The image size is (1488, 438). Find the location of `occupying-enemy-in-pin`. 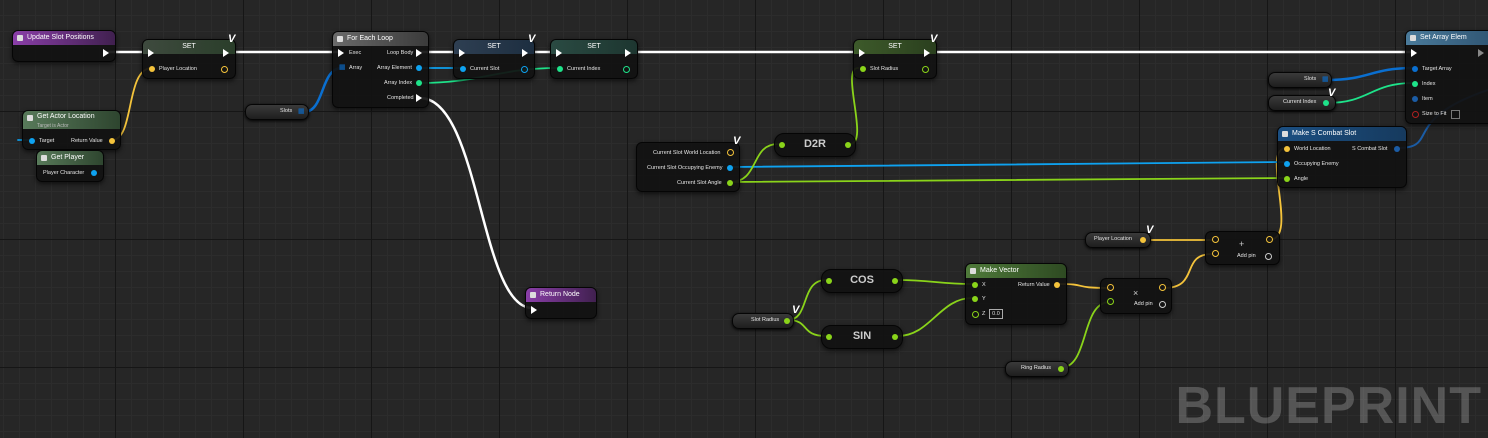

occupying-enemy-in-pin is located at coordinates (1287, 164).